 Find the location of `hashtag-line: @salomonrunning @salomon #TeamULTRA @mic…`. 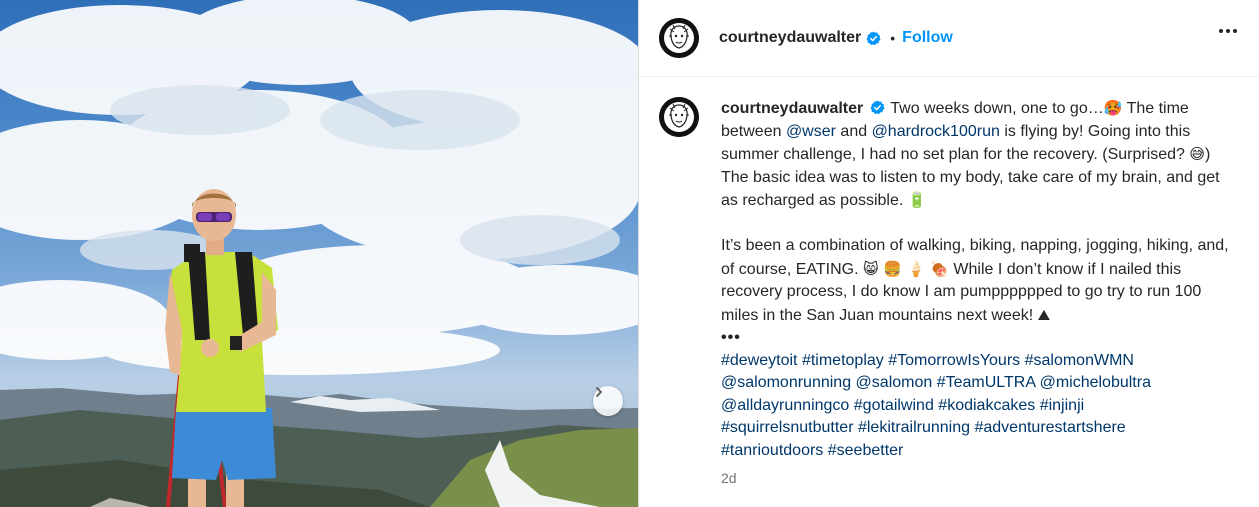

hashtag-line: @salomonrunning @salomon #TeamULTRA @mic… is located at coordinates (976, 383).